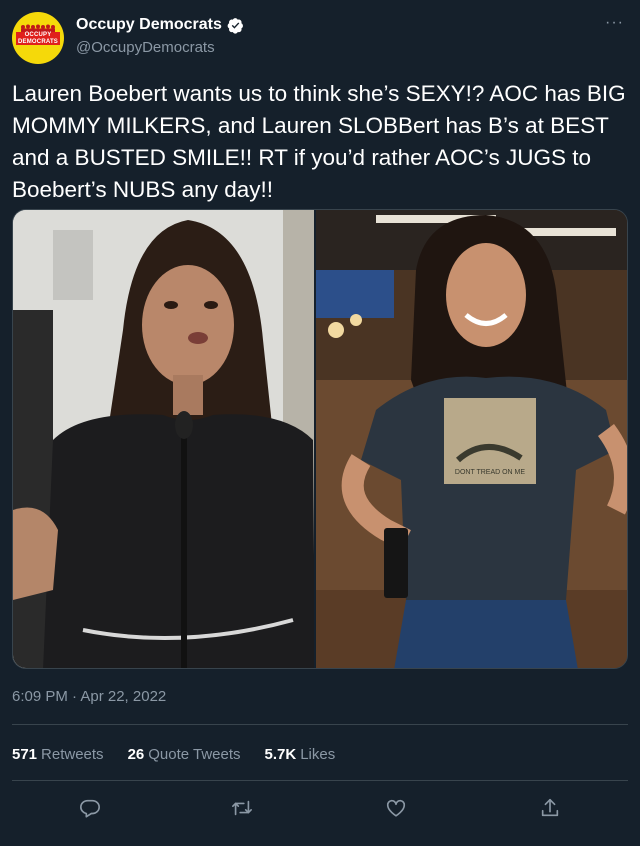  I want to click on retweet-icon, so click(242, 808).